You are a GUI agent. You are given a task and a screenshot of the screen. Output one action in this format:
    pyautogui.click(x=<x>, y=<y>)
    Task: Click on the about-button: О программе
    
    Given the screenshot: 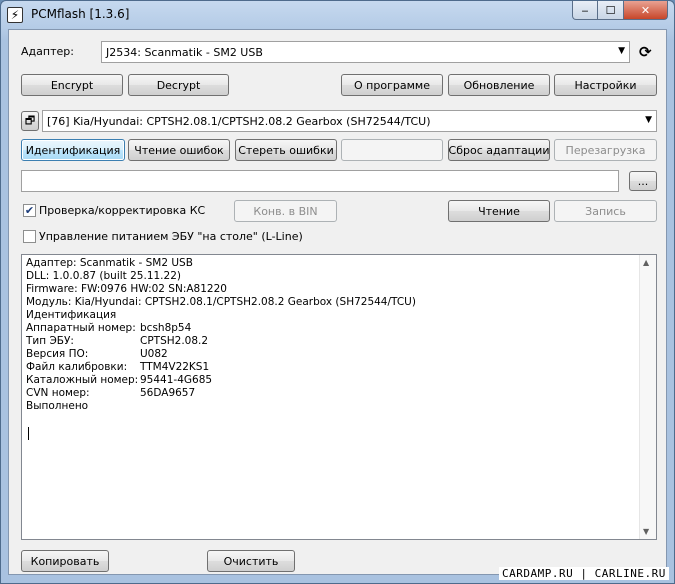 What is the action you would take?
    pyautogui.click(x=392, y=85)
    